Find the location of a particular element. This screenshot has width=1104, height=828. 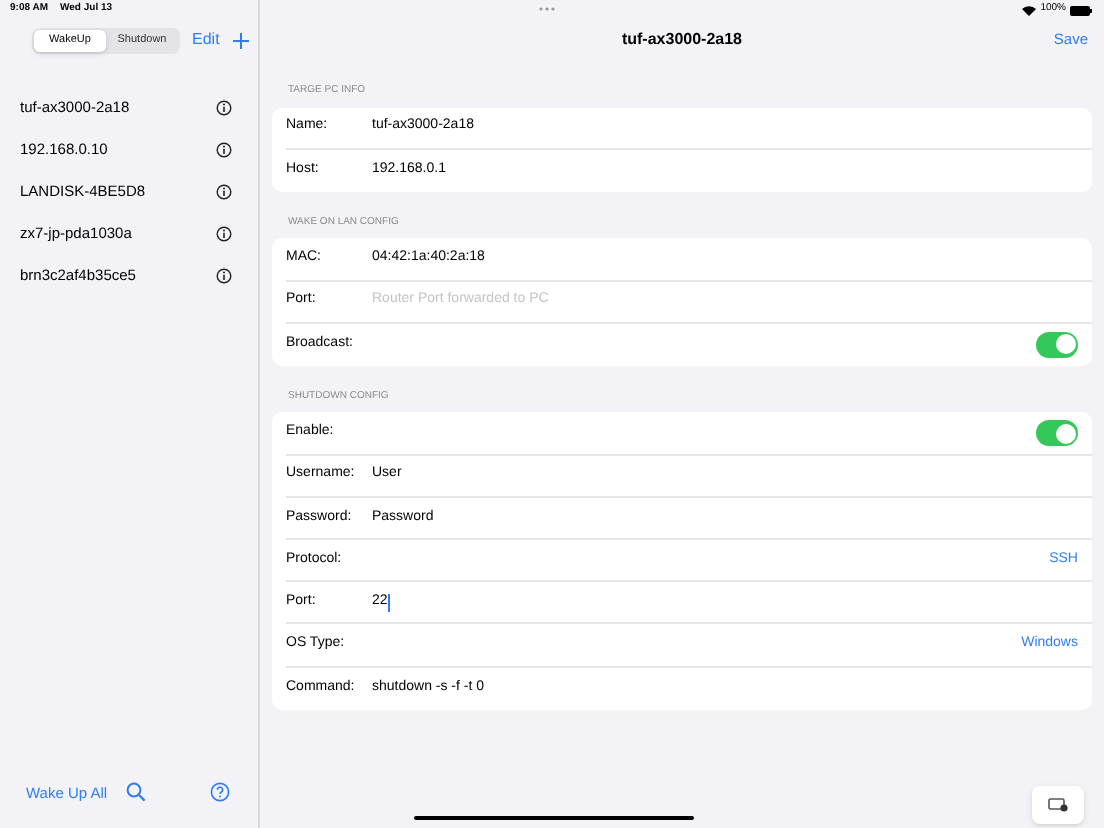

search-icon is located at coordinates (135, 792).